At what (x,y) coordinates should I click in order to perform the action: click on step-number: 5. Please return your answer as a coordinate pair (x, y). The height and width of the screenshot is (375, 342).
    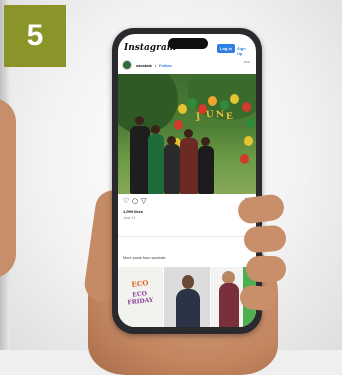
    Looking at the image, I should click on (35, 35).